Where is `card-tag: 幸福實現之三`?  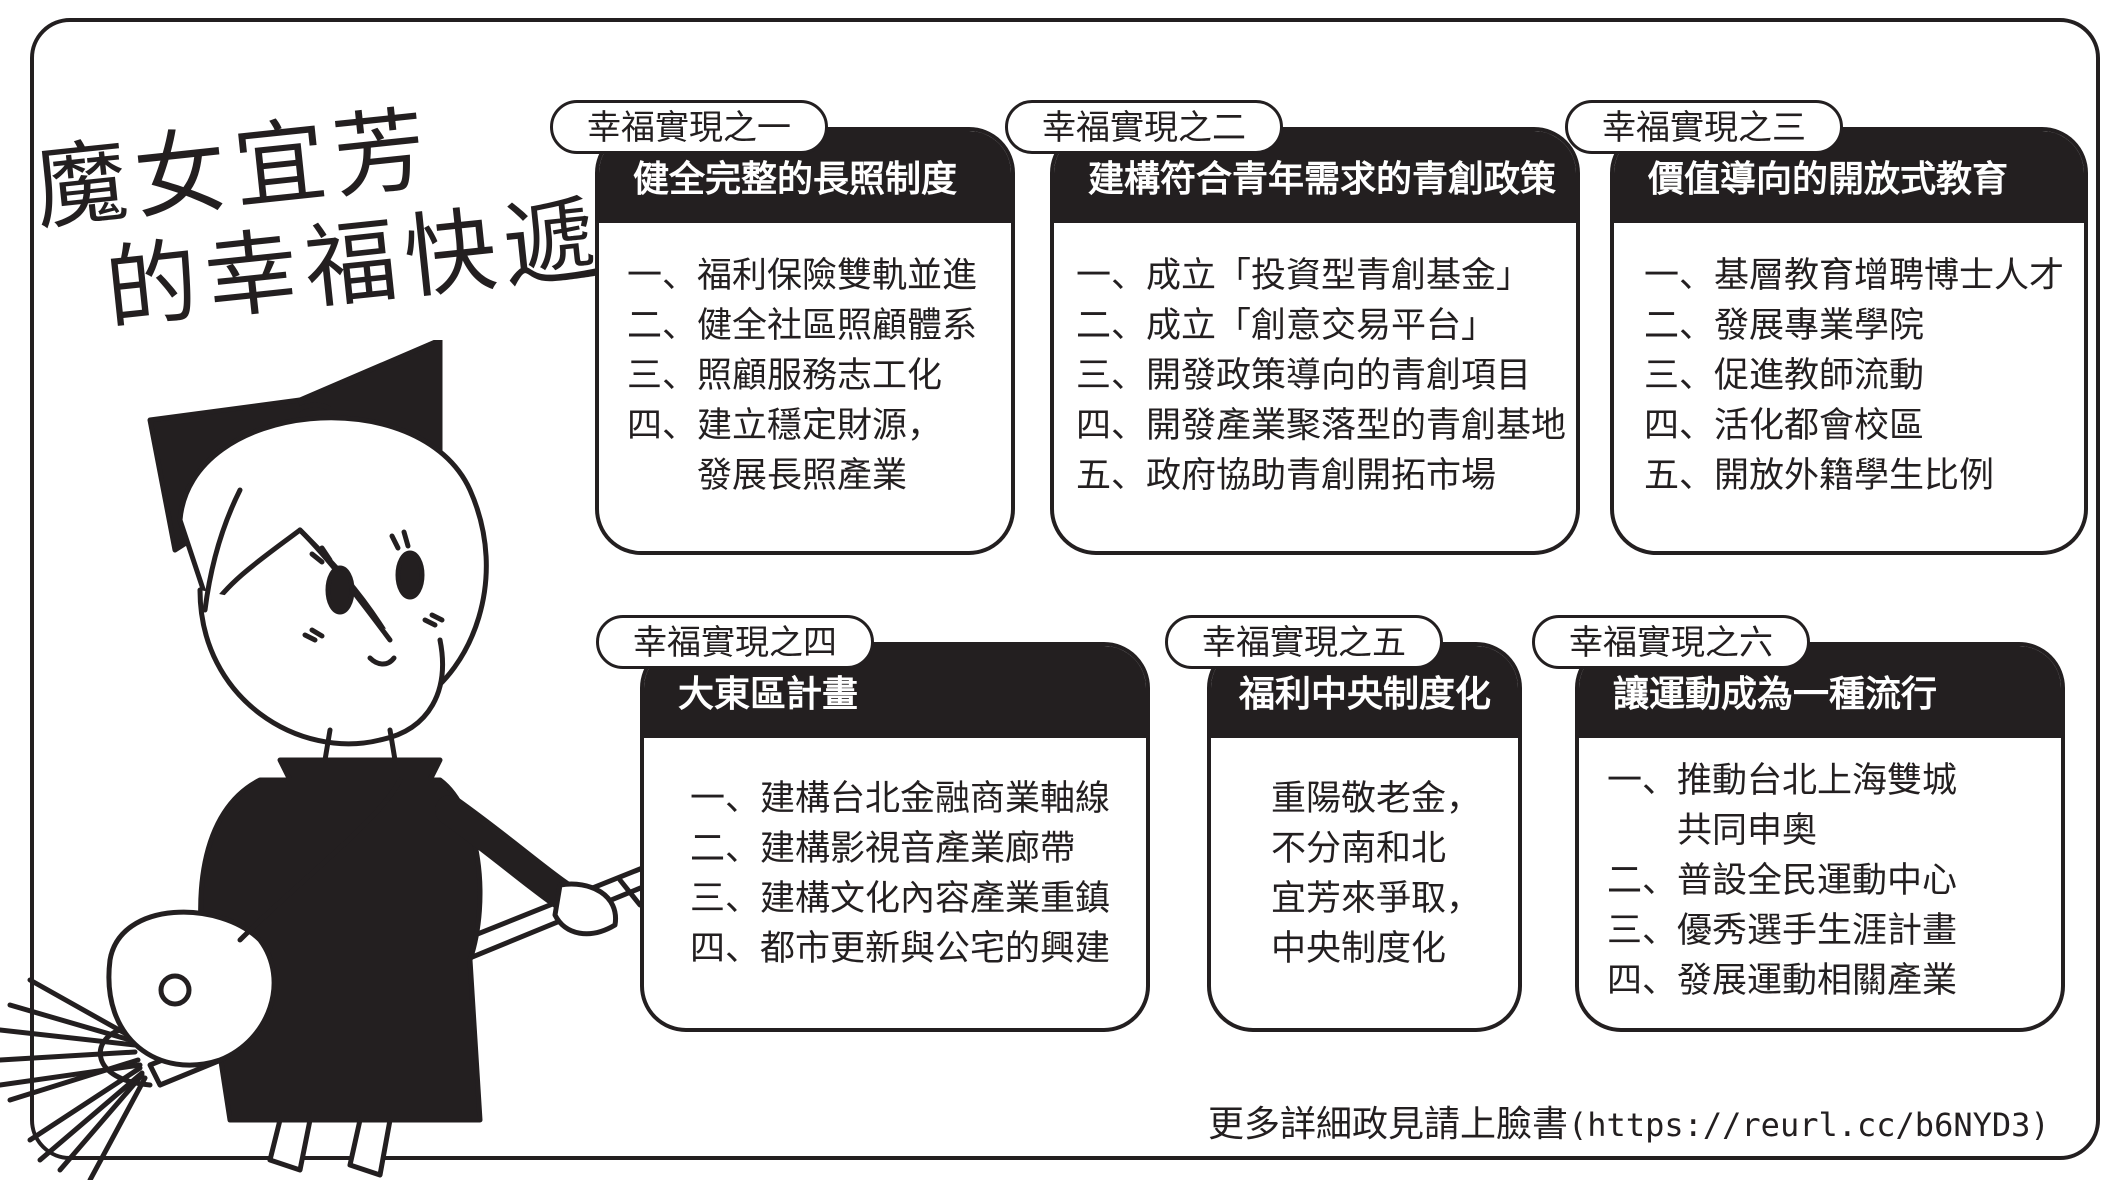
card-tag: 幸福實現之三 is located at coordinates (1704, 127).